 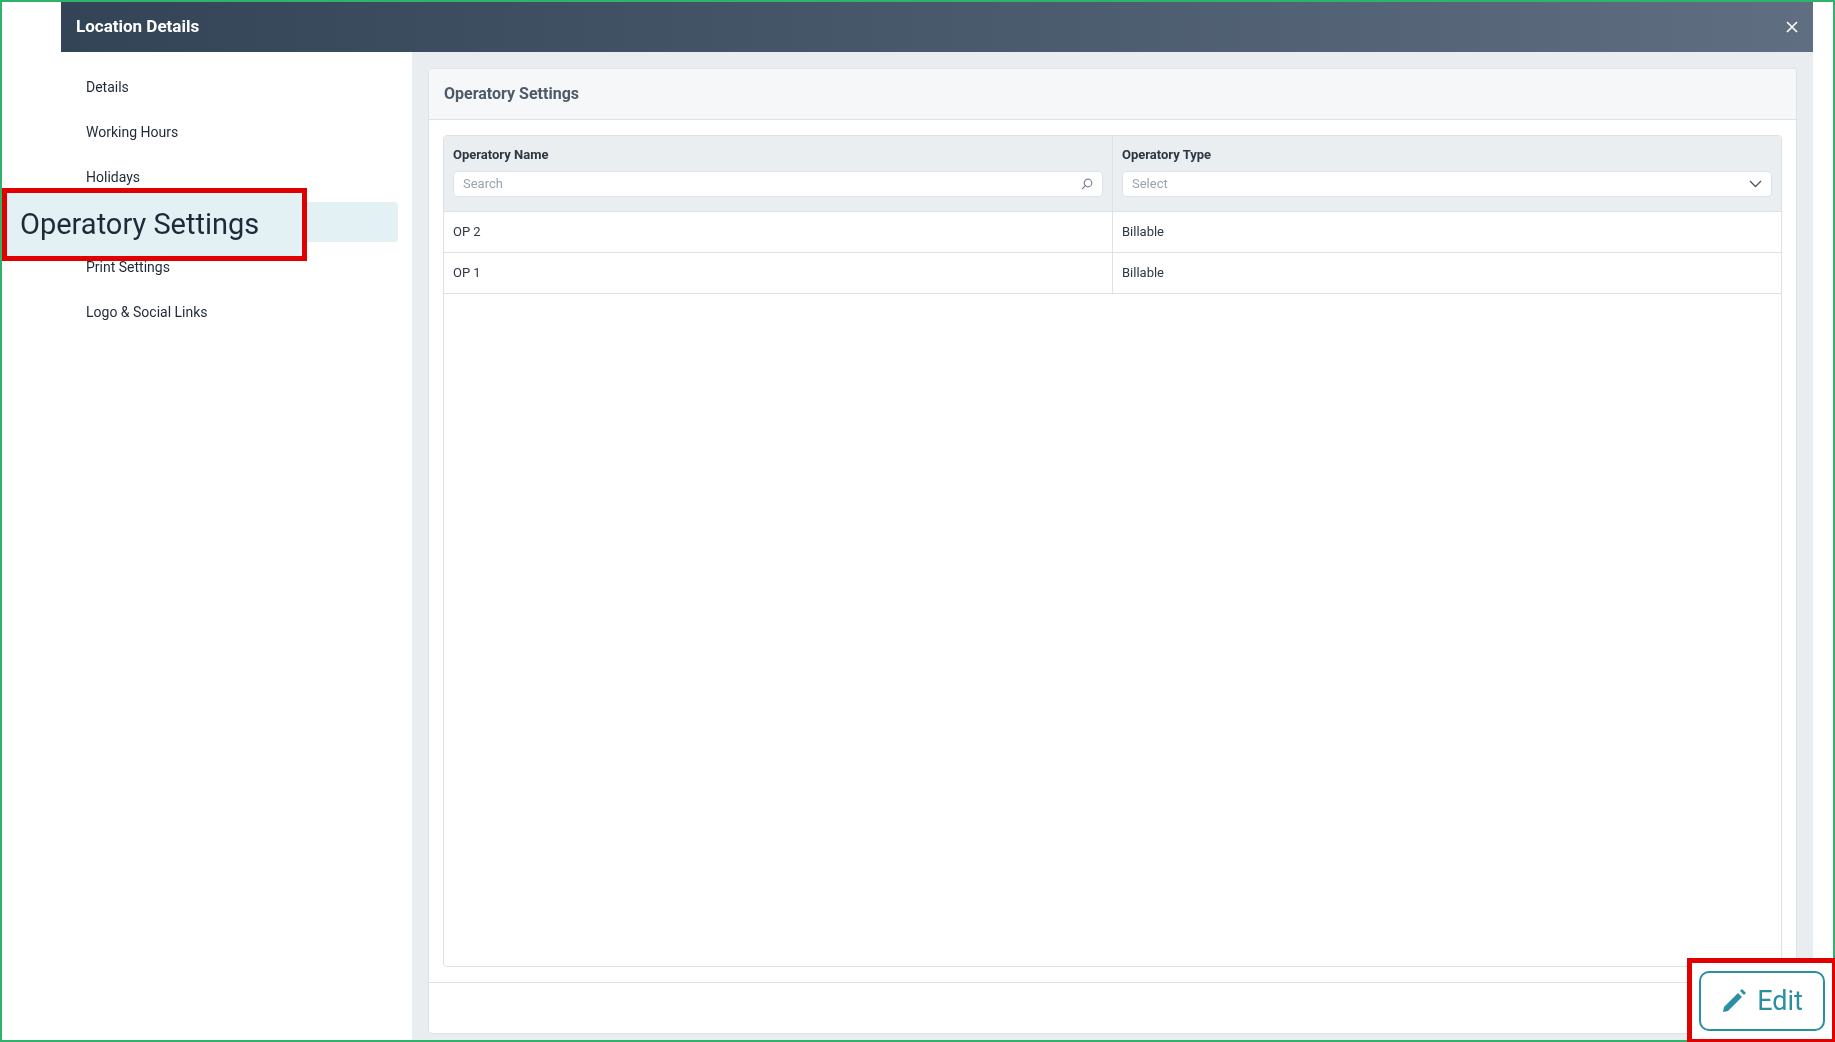 I want to click on sidebar-item: Logo & Social Links, so click(x=147, y=311).